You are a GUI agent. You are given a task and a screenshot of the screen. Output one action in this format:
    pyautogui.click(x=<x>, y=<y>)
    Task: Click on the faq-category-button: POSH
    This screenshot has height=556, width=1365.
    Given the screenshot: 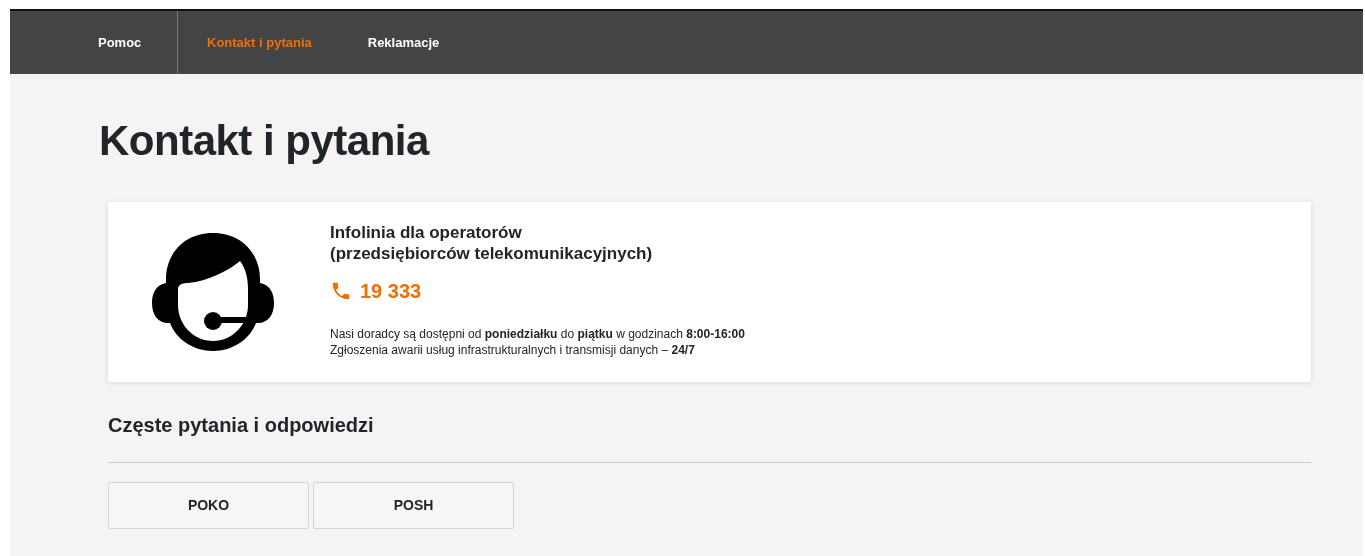 What is the action you would take?
    pyautogui.click(x=413, y=506)
    